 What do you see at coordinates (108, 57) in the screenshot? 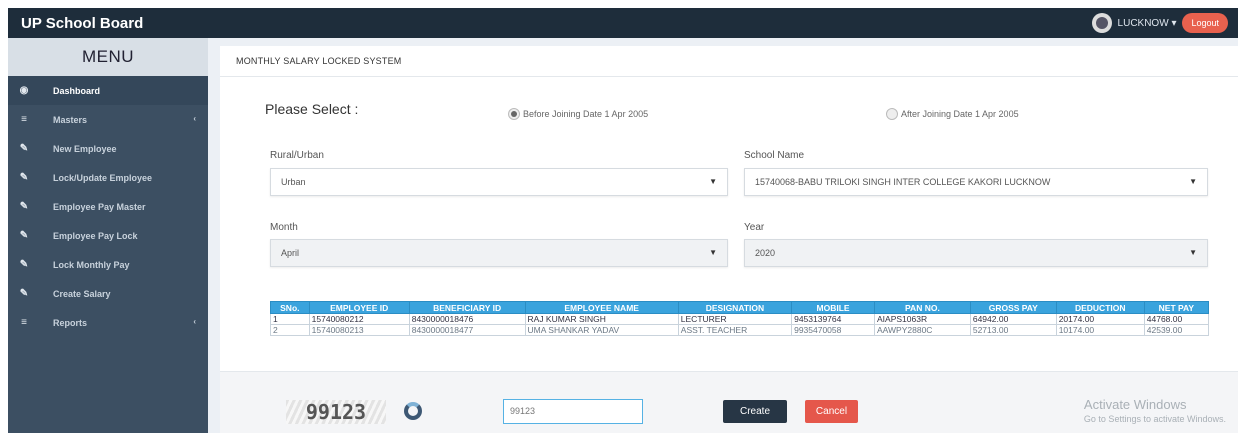
I see `menu-heading: MENU` at bounding box center [108, 57].